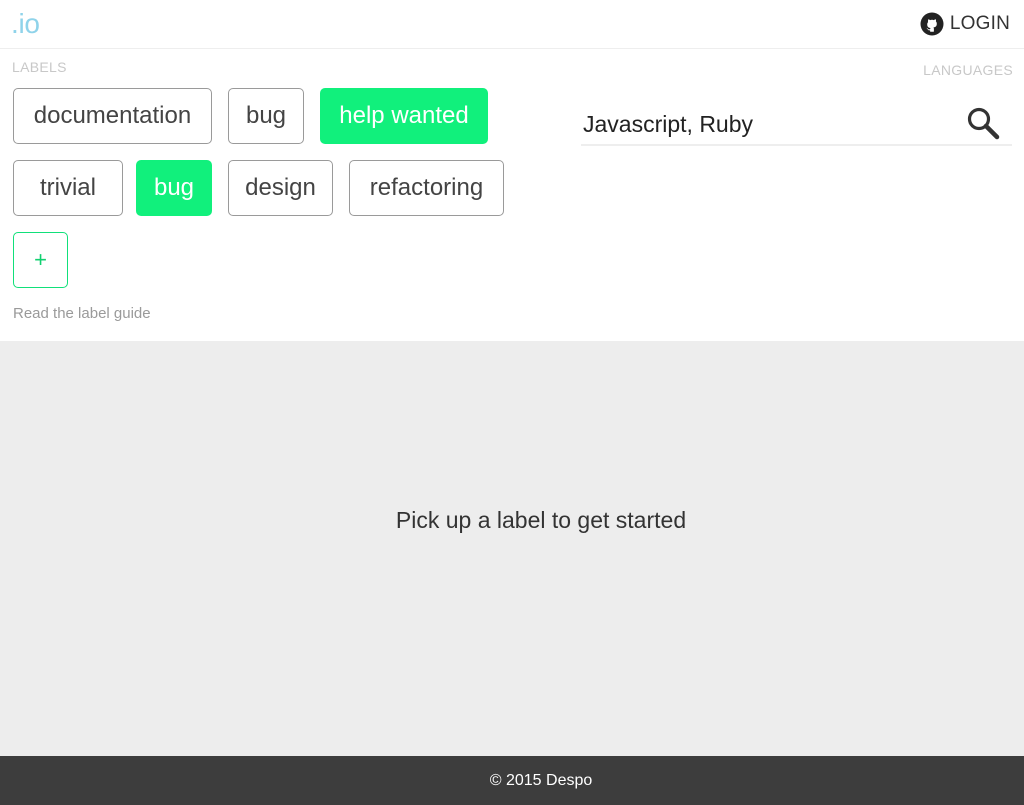 This screenshot has width=1024, height=805. Describe the element at coordinates (968, 70) in the screenshot. I see `languages-section-title: LANGUAGES` at that location.